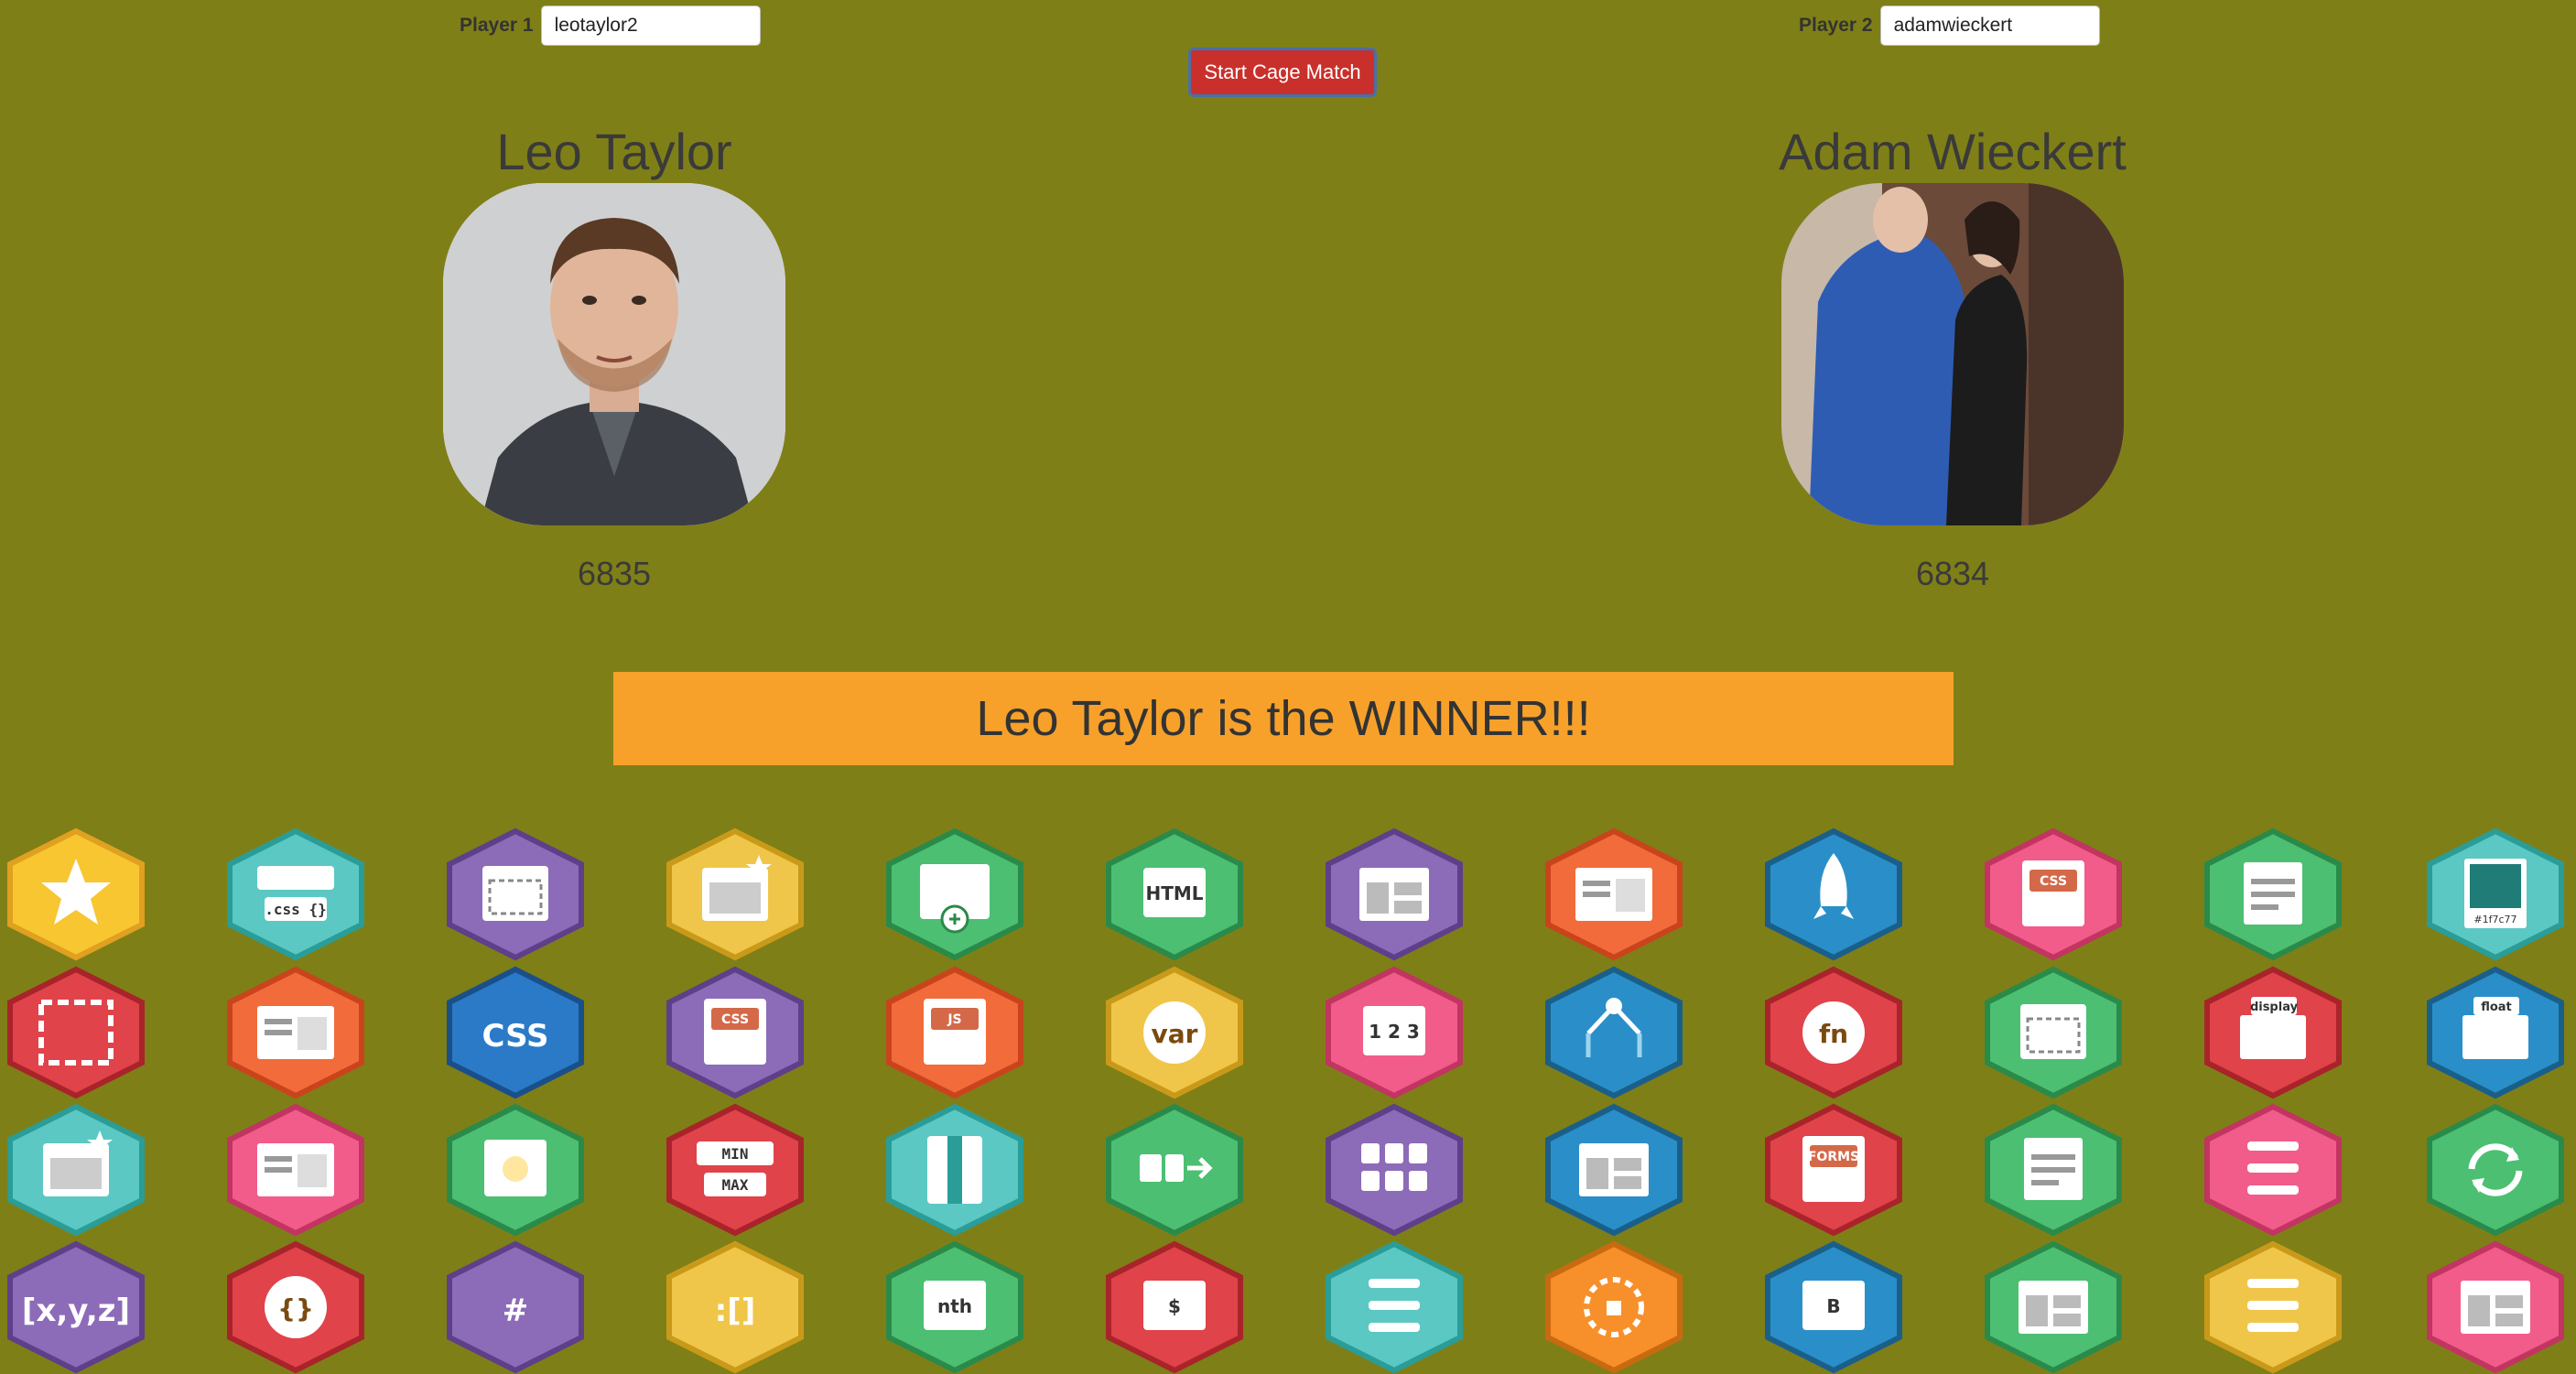  I want to click on badge-pillars-icon, so click(954, 1170).